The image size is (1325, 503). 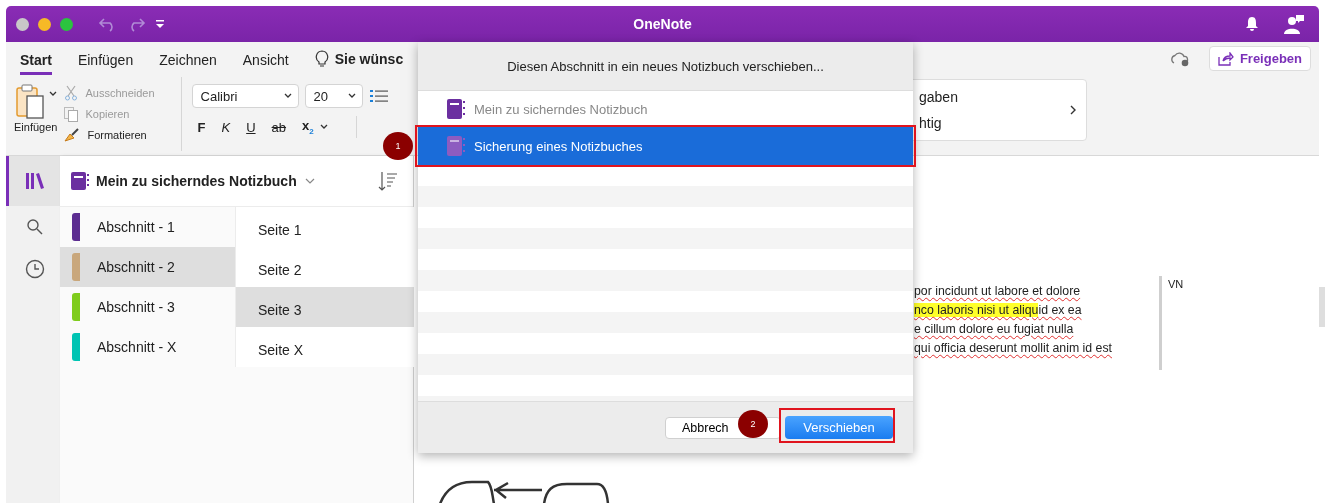 What do you see at coordinates (147, 227) in the screenshot?
I see `section-item: Abschnitt - 1` at bounding box center [147, 227].